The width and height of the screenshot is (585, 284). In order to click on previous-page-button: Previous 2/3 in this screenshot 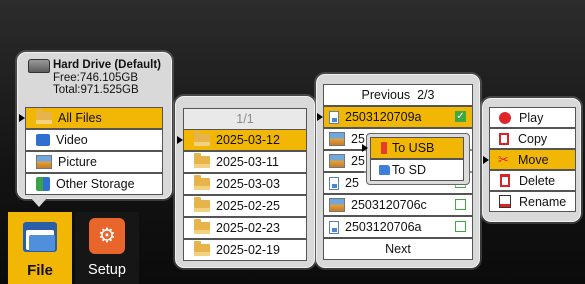, I will do `click(398, 95)`.